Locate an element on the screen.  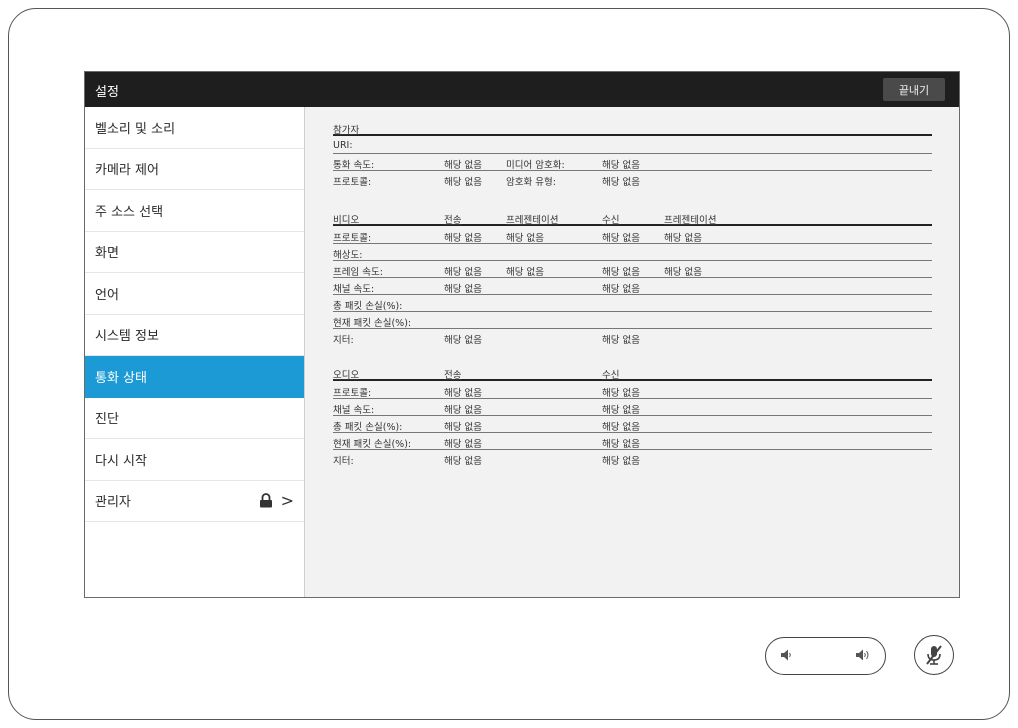
table-row: 프로토콜: 해당 없음 해당 없음 is located at coordinates (632, 391).